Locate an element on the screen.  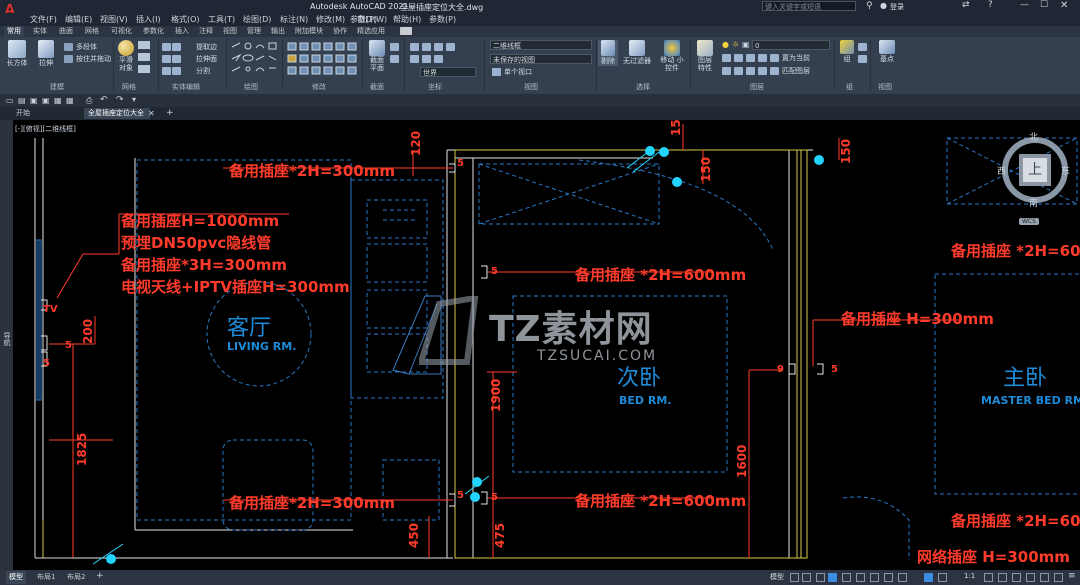
add-layout-icon: + is located at coordinates (100, 576).